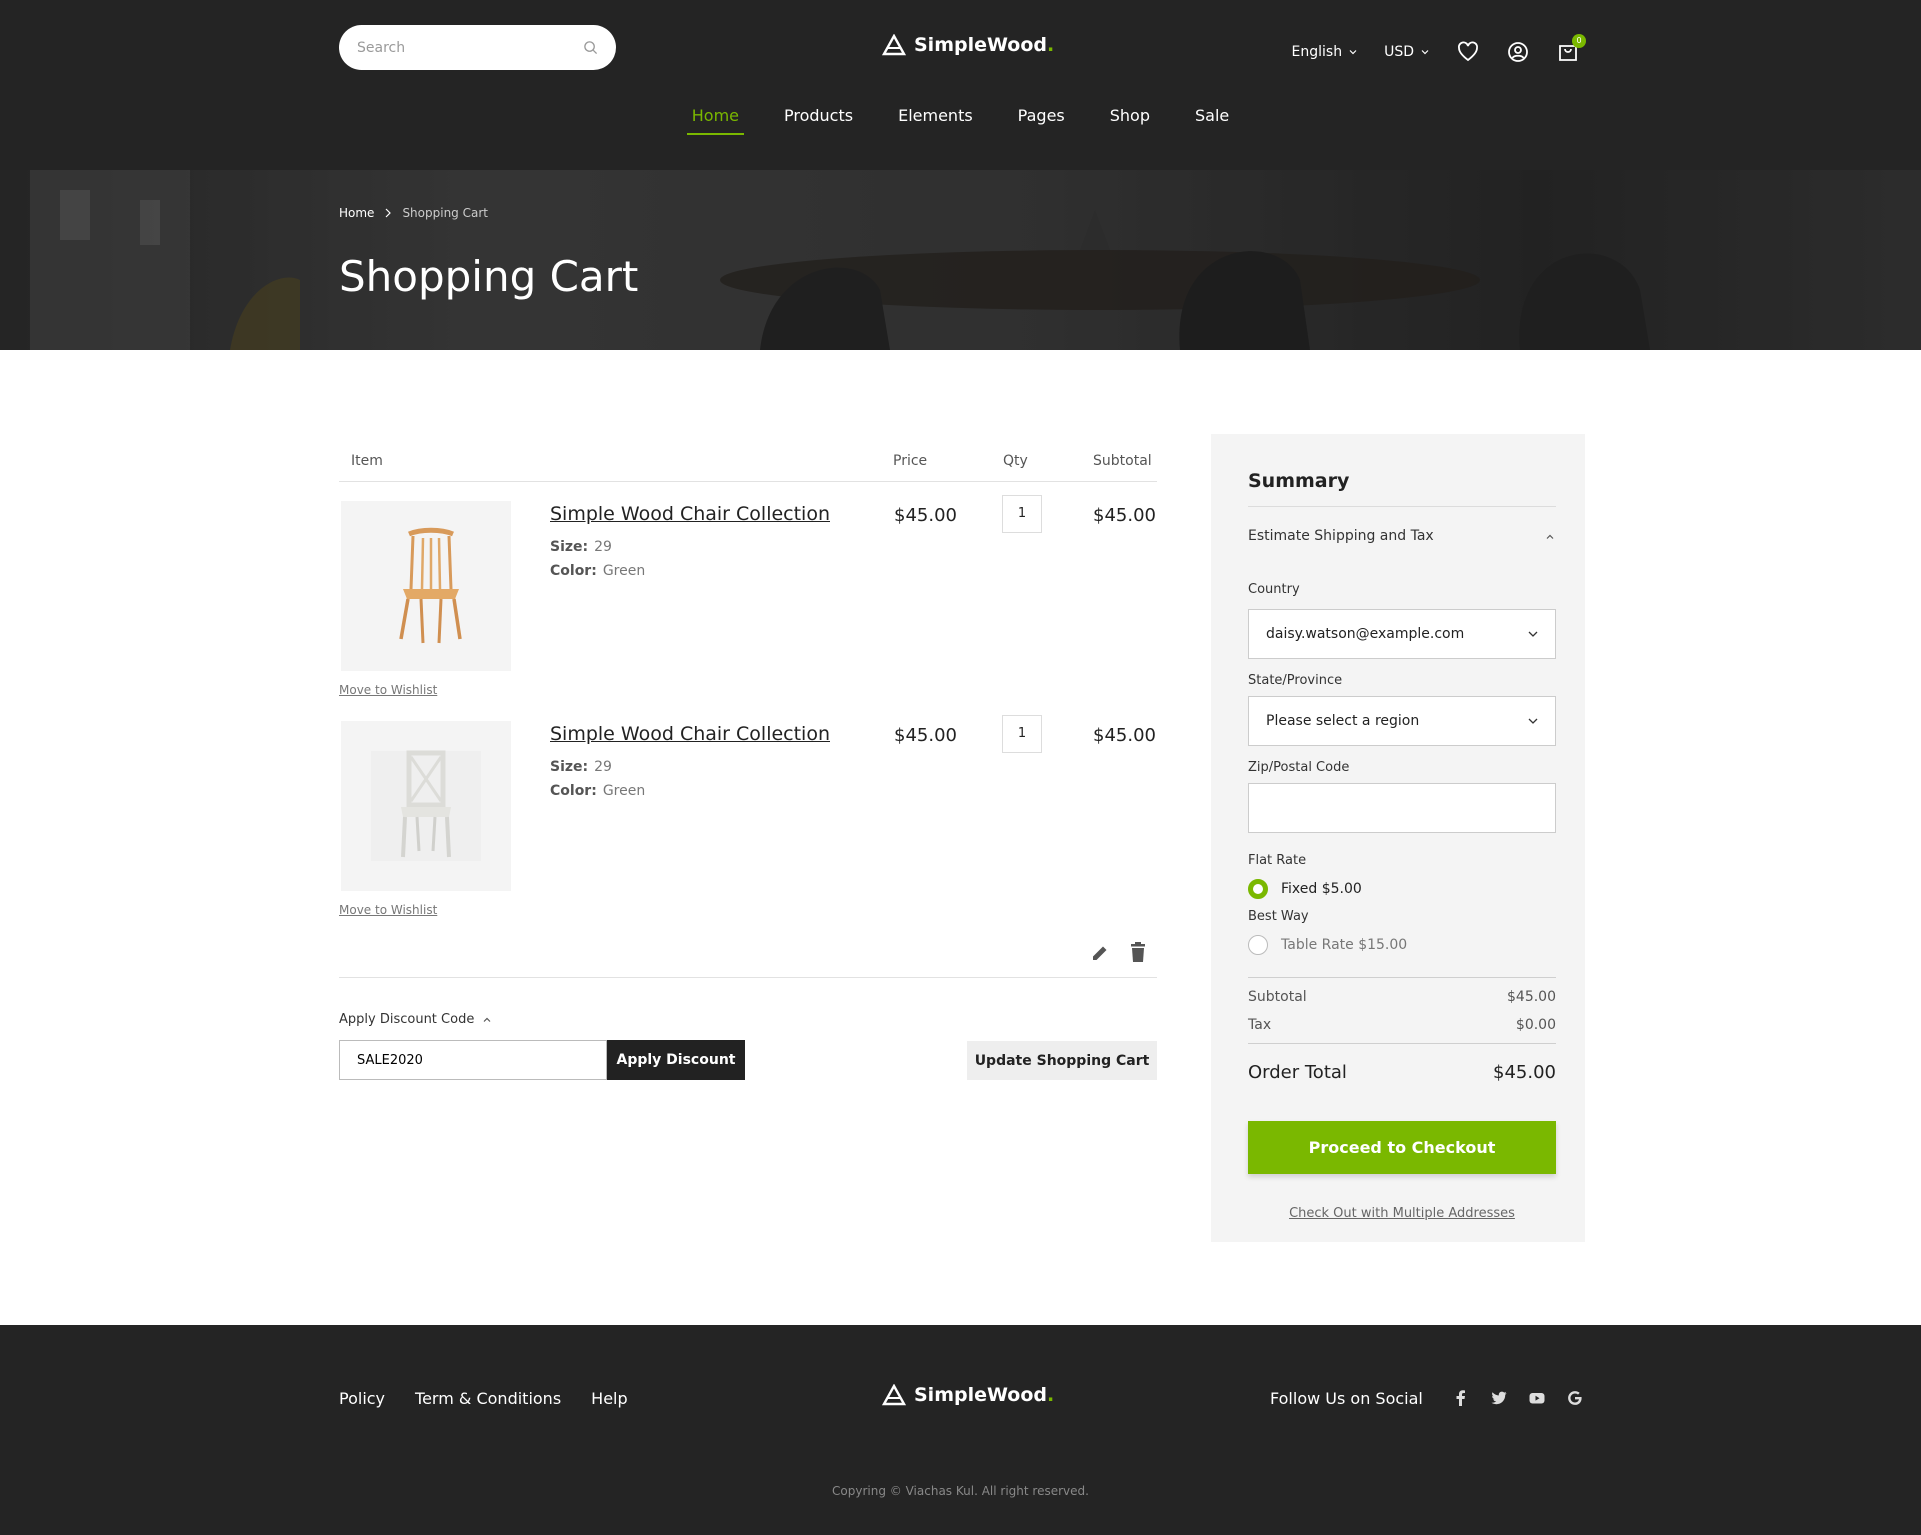 The image size is (1921, 1535). I want to click on footer-logo: SimpleWood., so click(968, 1395).